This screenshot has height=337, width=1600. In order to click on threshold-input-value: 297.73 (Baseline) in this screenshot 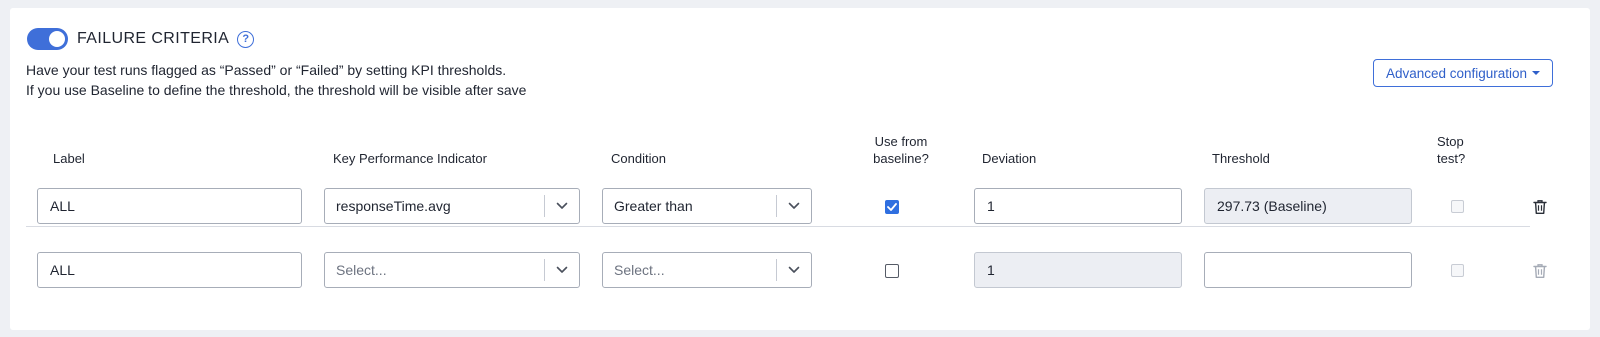, I will do `click(1272, 206)`.